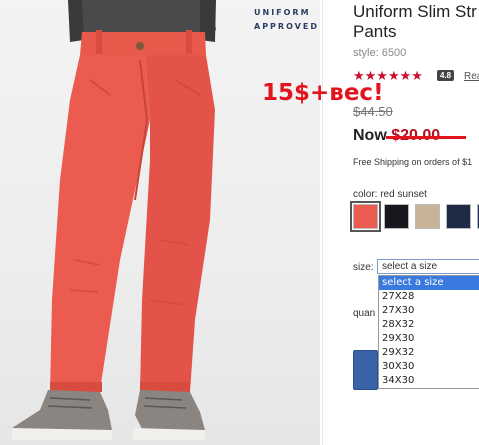  I want to click on size-option: select a size, so click(429, 283).